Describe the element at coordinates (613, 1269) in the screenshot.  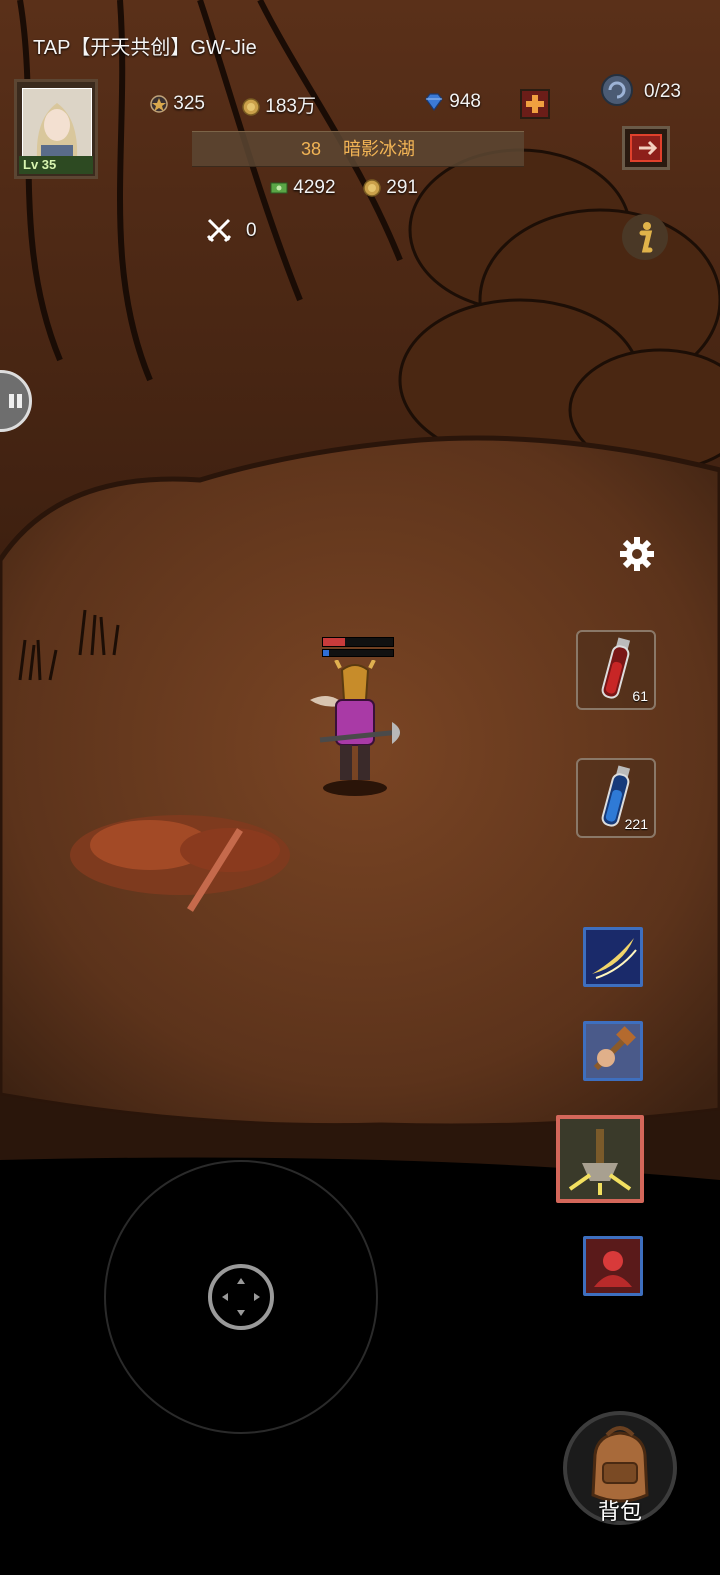
I see `rage-skill-icon` at that location.